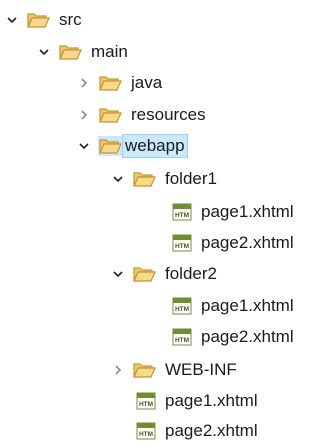 This screenshot has width=325, height=446. I want to click on tree-item-label: src, so click(70, 19).